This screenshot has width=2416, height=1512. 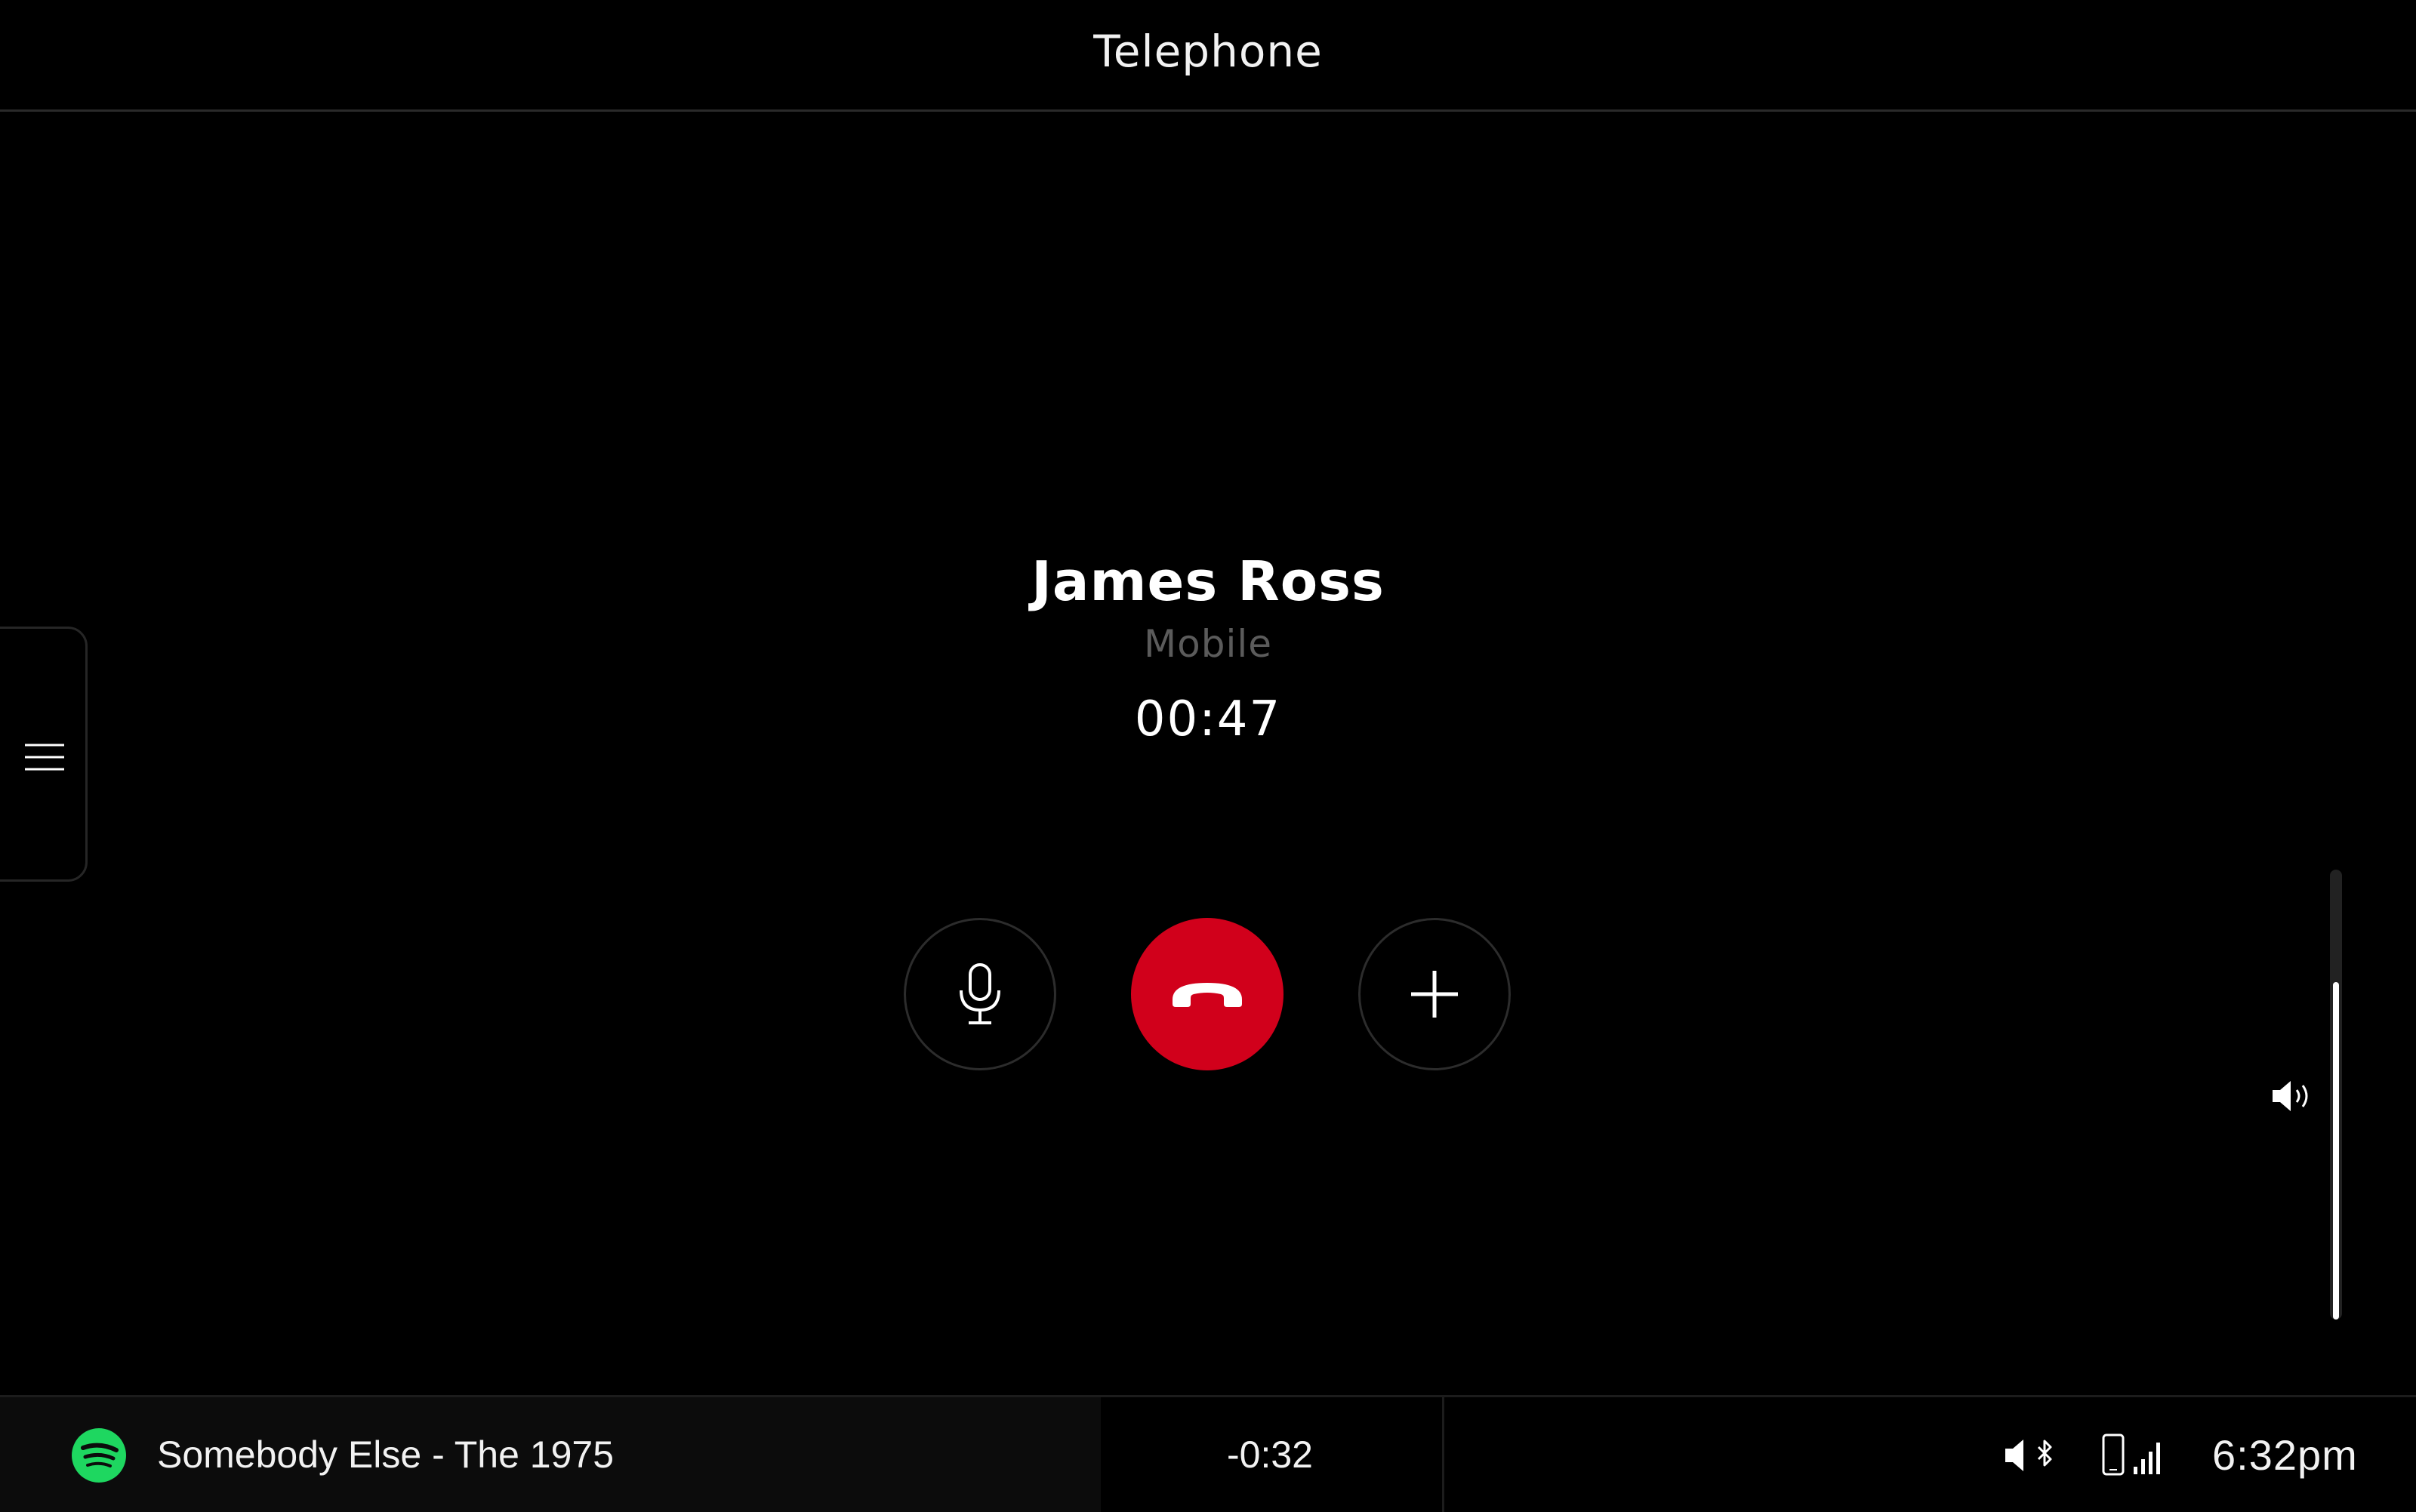 What do you see at coordinates (1208, 1453) in the screenshot?
I see `bottom-status-bar: Somebody Else - The 1975 -0:32 6:32pm` at bounding box center [1208, 1453].